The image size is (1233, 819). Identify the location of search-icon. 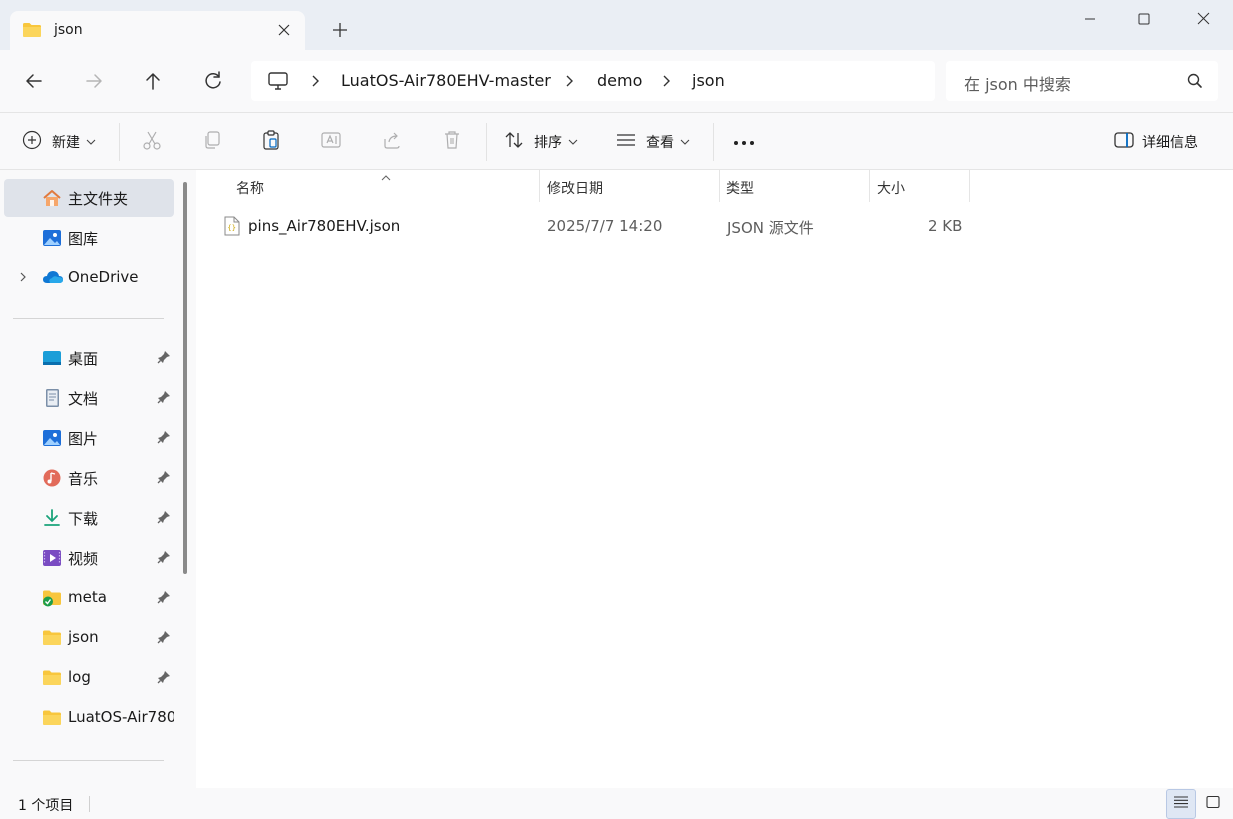
(1195, 83).